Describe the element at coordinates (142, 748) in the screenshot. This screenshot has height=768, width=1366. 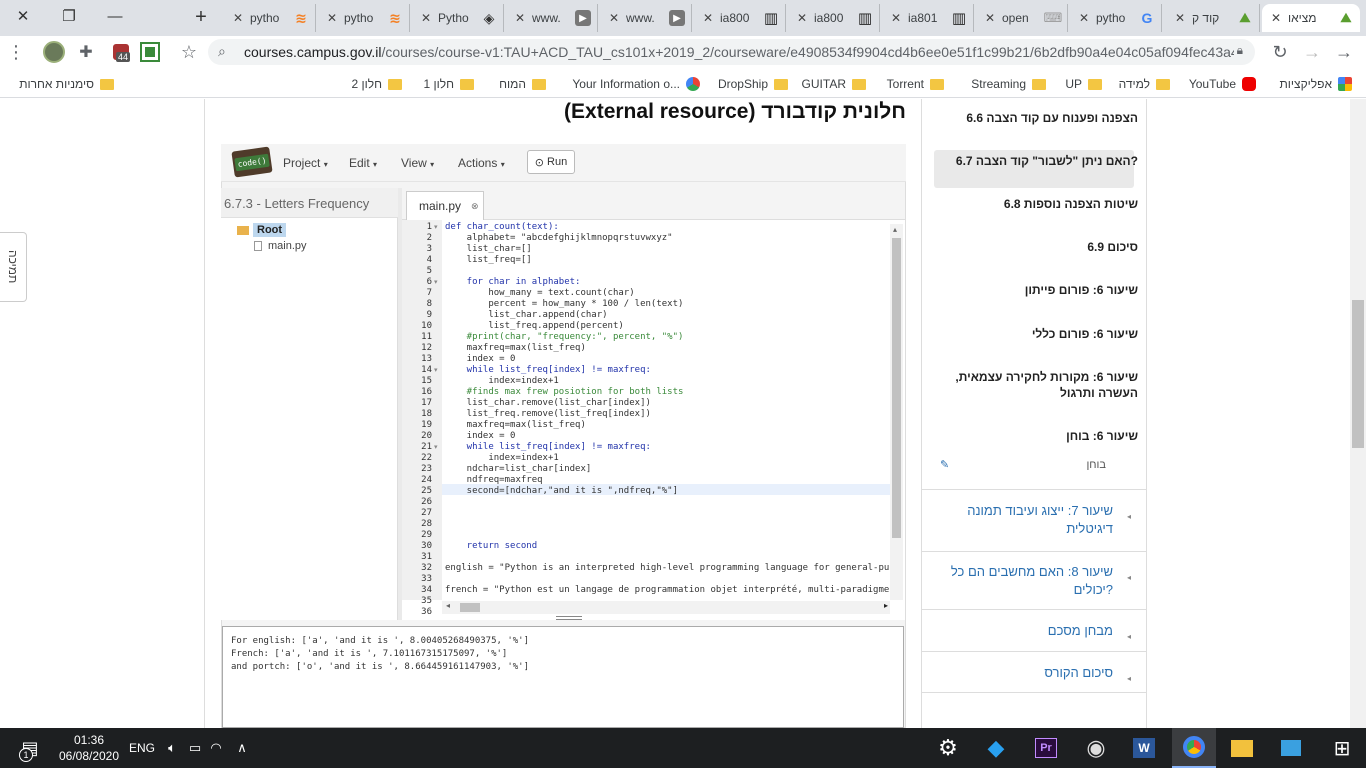
I see `language-indicator: ENG` at that location.